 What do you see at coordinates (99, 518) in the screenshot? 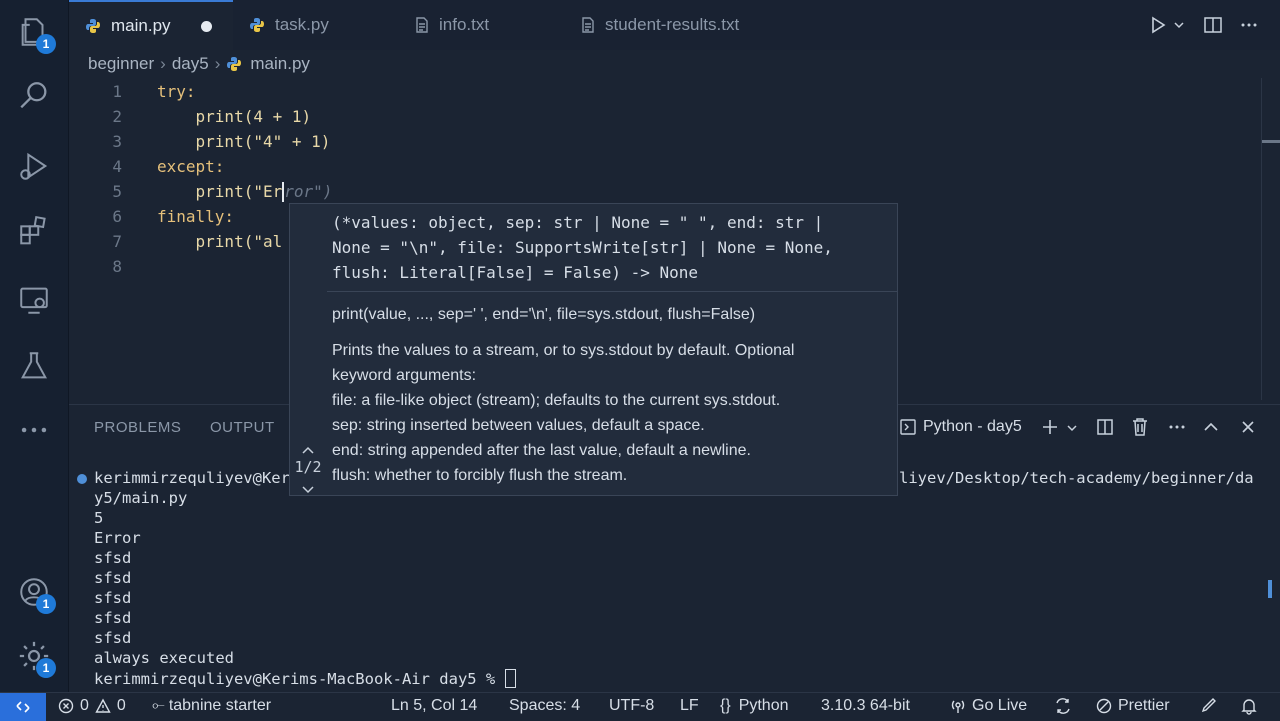
I see `terminal-line: 5` at bounding box center [99, 518].